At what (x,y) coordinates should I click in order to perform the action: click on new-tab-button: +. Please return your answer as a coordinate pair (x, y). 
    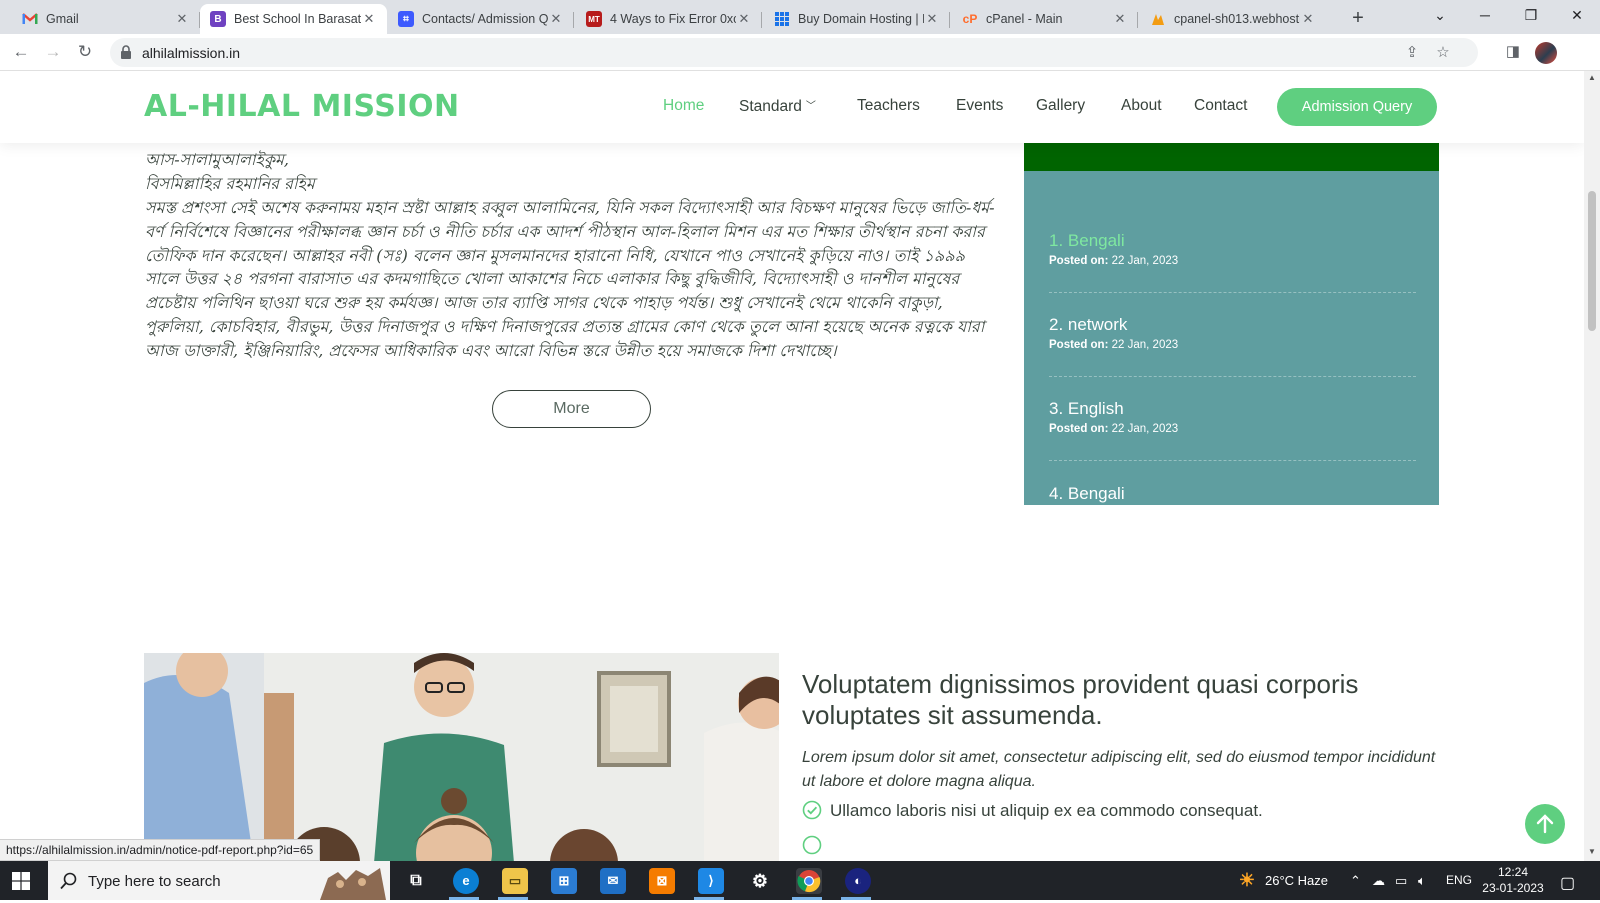
    Looking at the image, I should click on (1358, 18).